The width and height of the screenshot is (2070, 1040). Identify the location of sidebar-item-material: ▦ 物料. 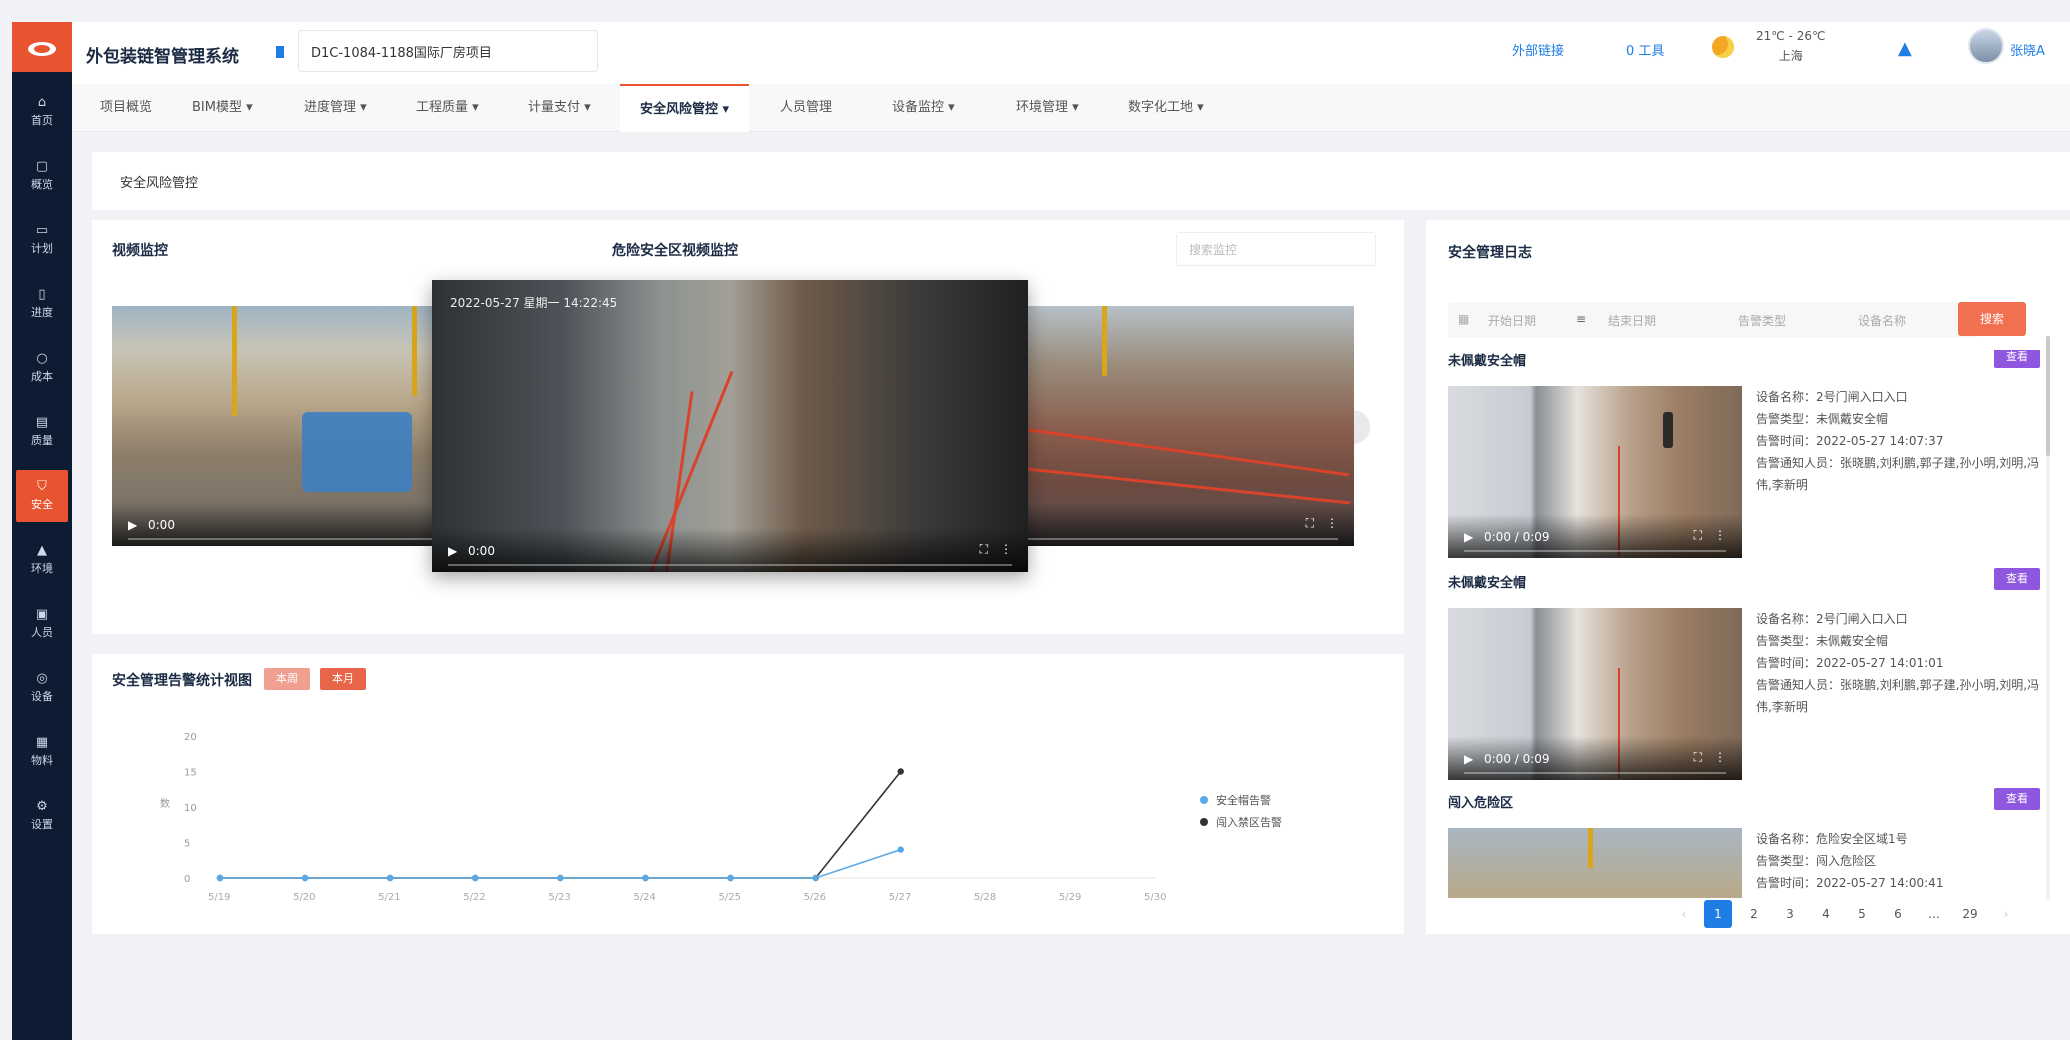
(42, 752).